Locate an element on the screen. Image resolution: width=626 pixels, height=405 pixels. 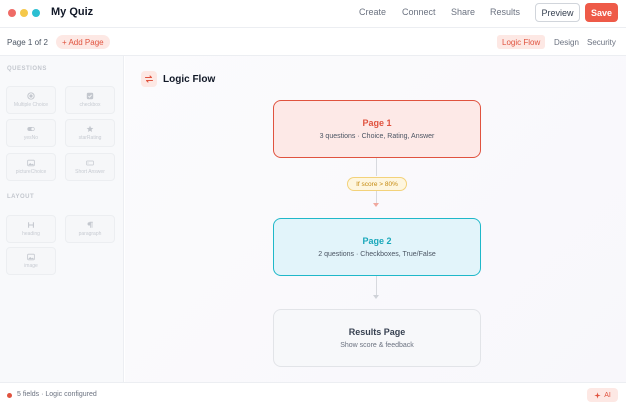
window-close-dot is located at coordinates (12, 13).